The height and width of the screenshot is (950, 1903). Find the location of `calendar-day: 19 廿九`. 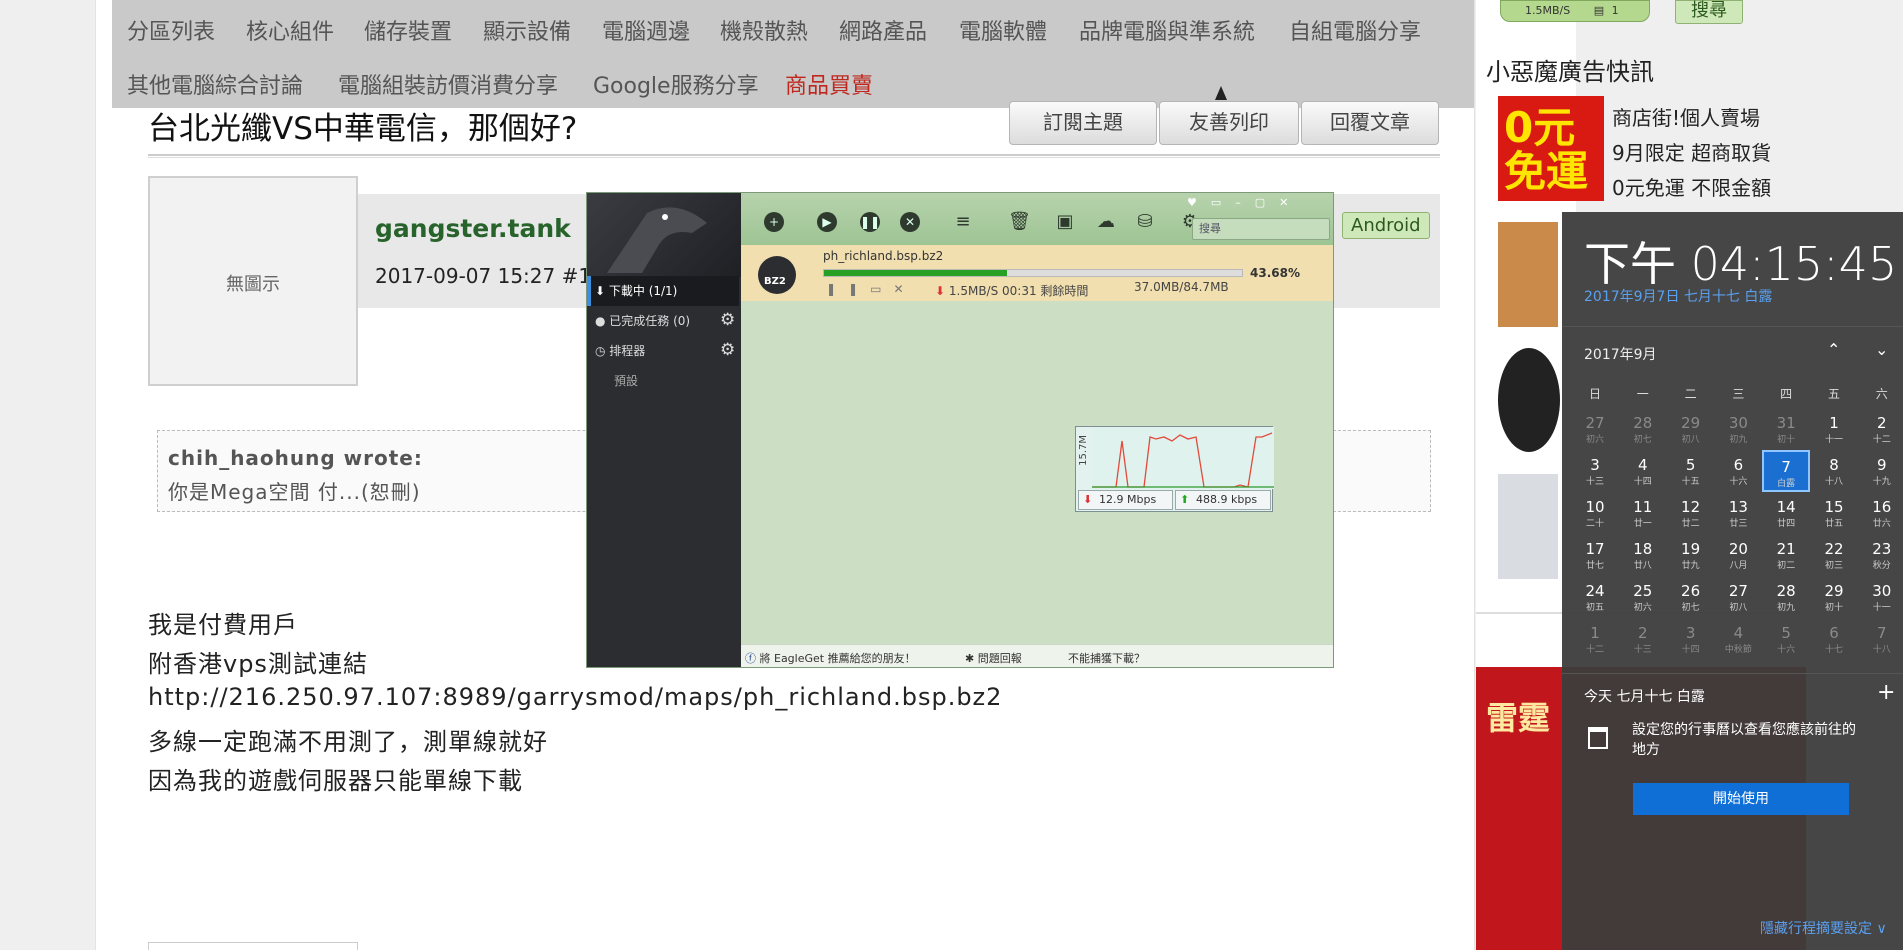

calendar-day: 19 廿九 is located at coordinates (1691, 555).